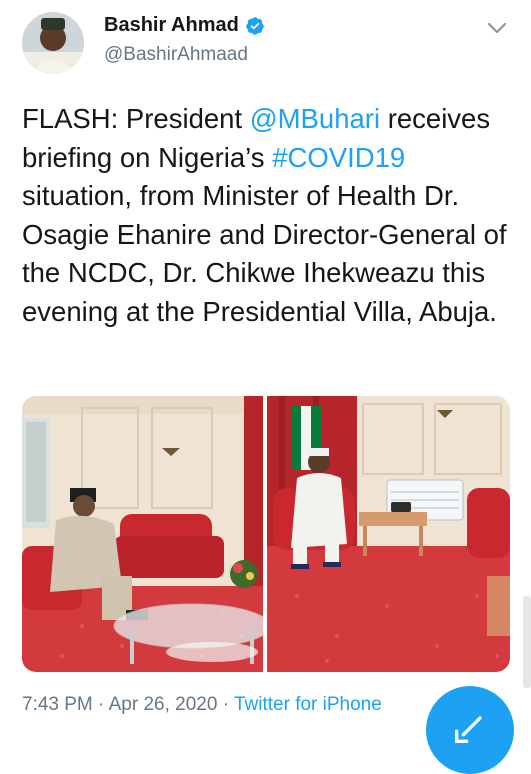  I want to click on compose-tweet-icon, so click(468, 729).